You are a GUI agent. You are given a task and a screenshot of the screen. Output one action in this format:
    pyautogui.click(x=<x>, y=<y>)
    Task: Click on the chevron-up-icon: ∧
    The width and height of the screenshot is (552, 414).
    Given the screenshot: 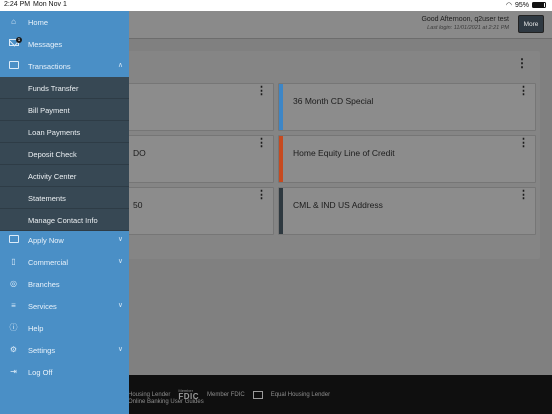 What is the action you would take?
    pyautogui.click(x=120, y=65)
    